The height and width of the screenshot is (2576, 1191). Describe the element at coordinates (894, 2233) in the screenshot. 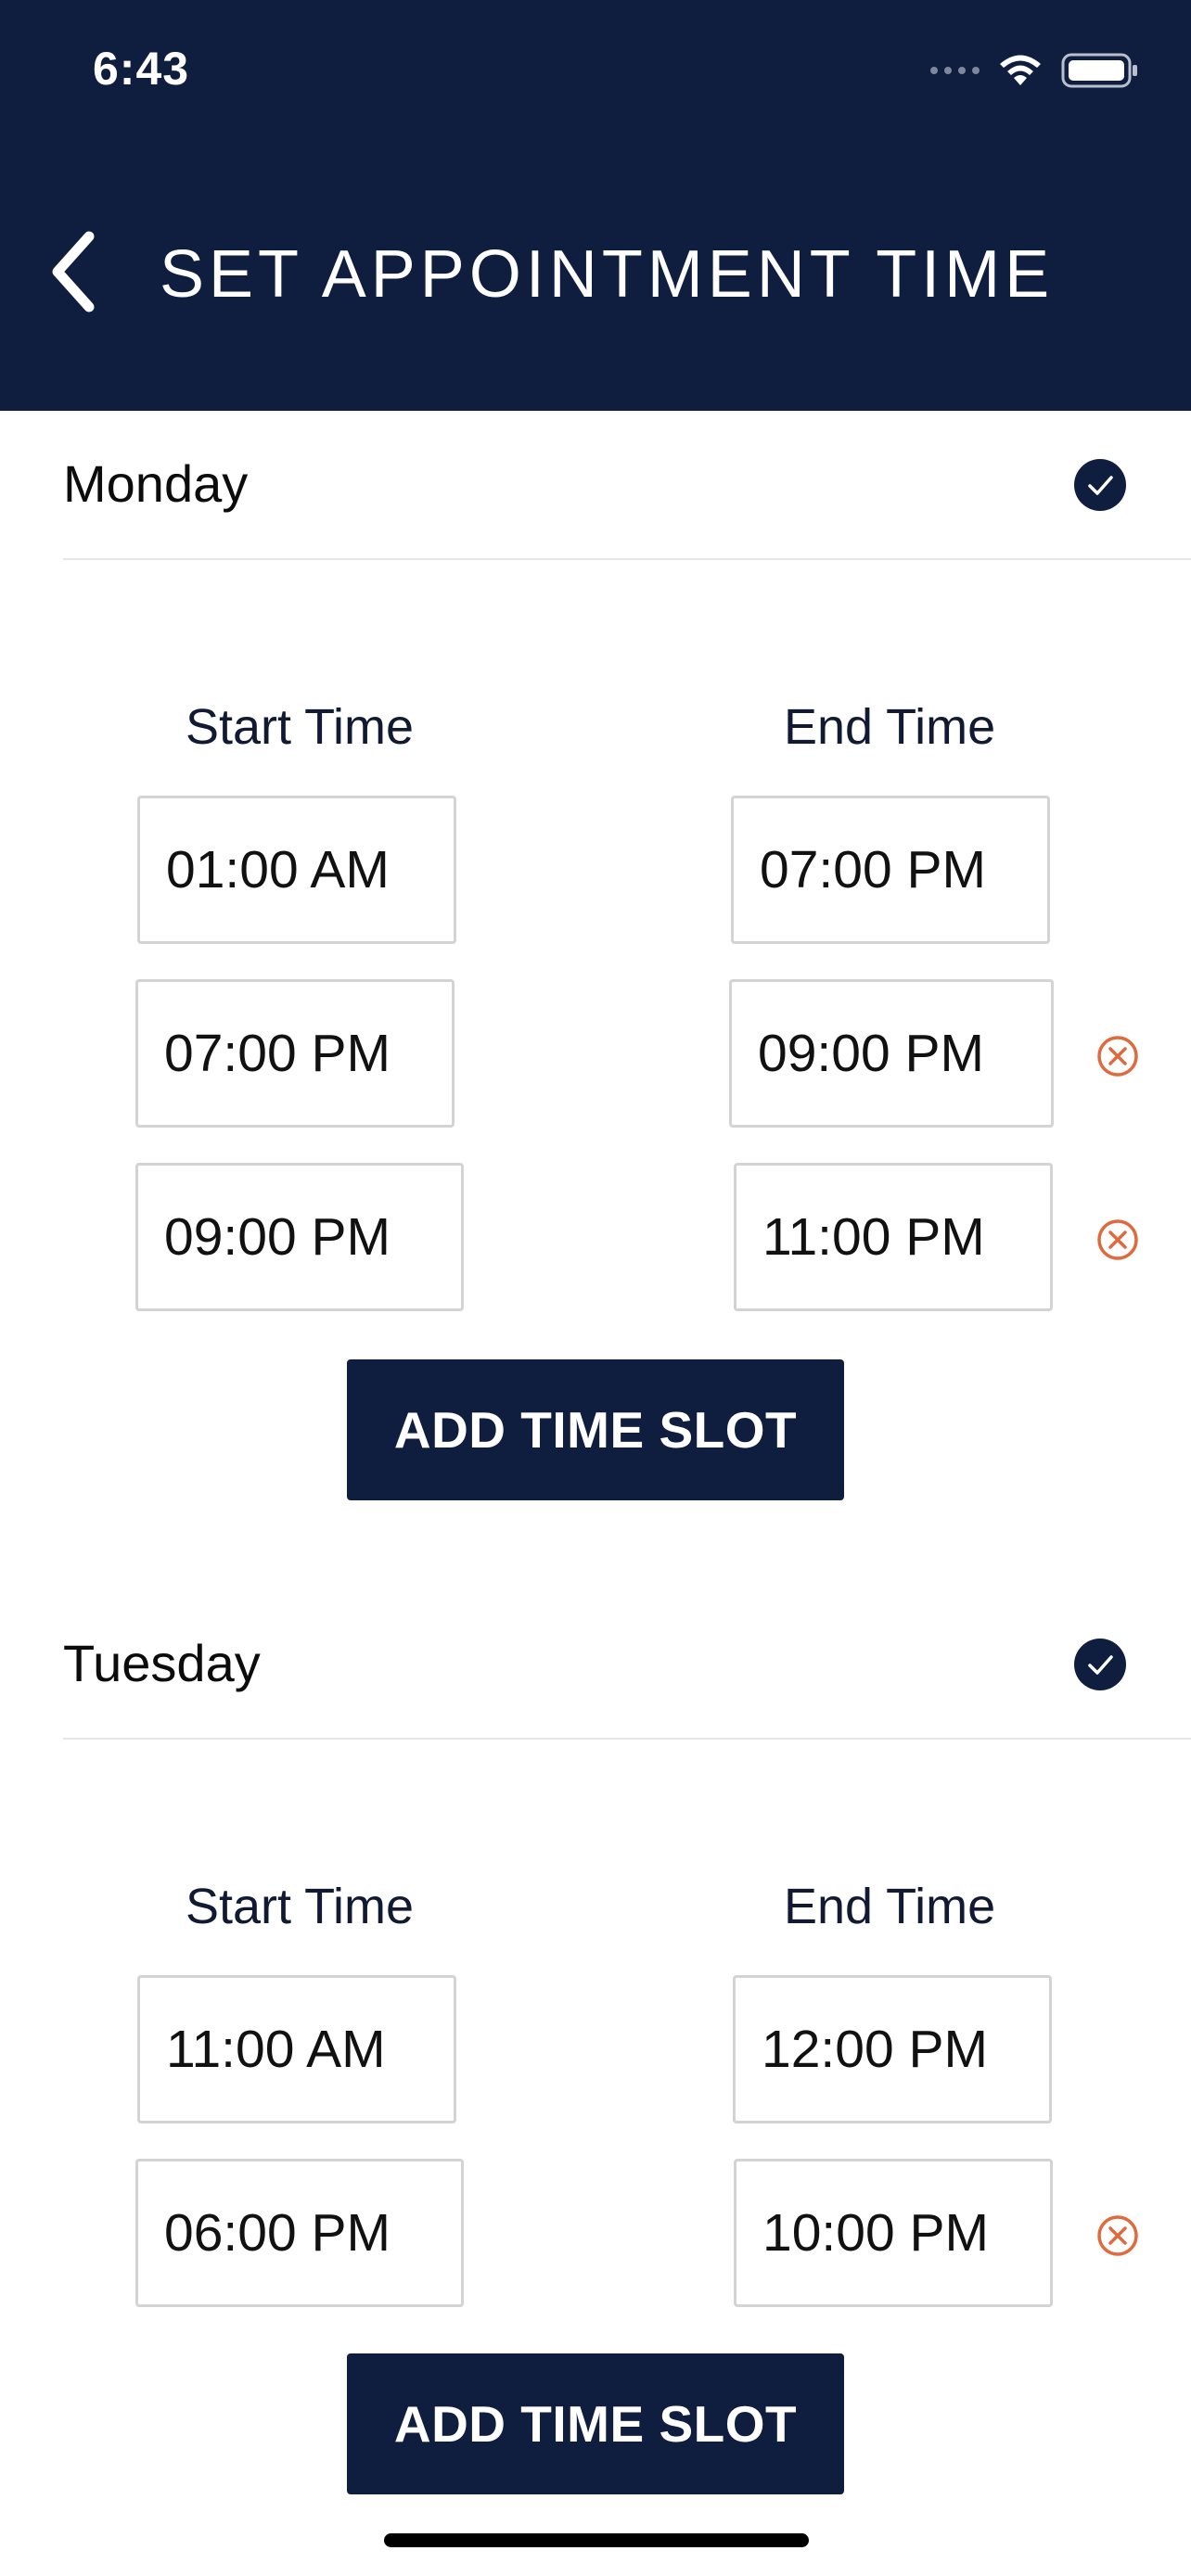

I see `end-time-field: 10:00 PM` at that location.